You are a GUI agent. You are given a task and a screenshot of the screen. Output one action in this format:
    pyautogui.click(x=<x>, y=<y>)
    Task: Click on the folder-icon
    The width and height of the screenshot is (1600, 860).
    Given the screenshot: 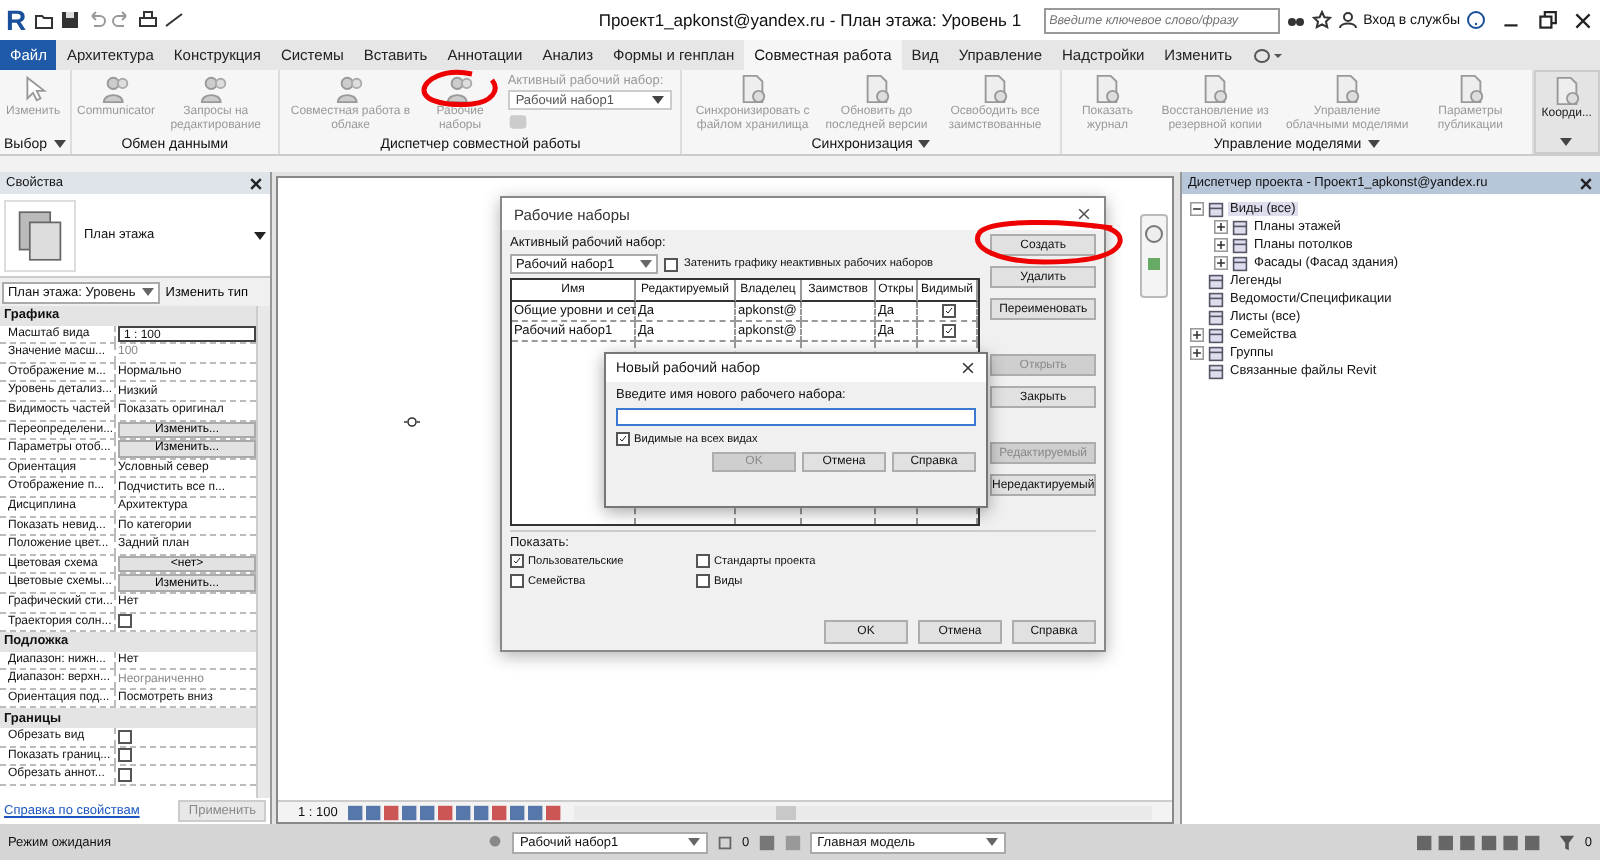 What is the action you would take?
    pyautogui.click(x=44, y=20)
    